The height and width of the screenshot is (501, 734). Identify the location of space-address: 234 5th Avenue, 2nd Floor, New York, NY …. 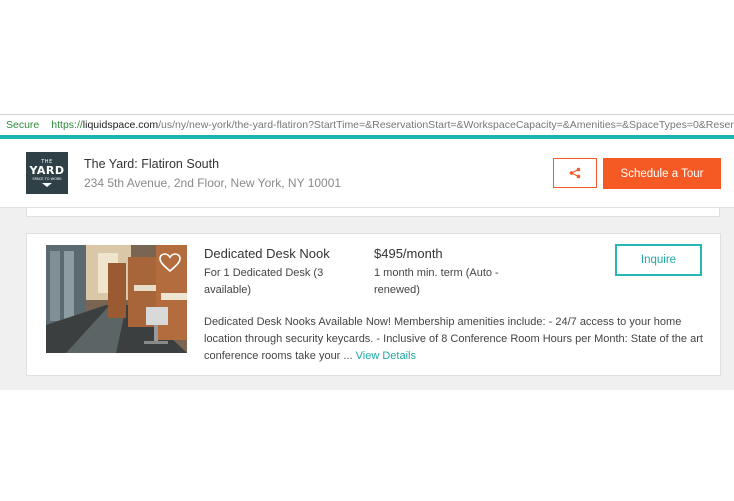
(213, 183).